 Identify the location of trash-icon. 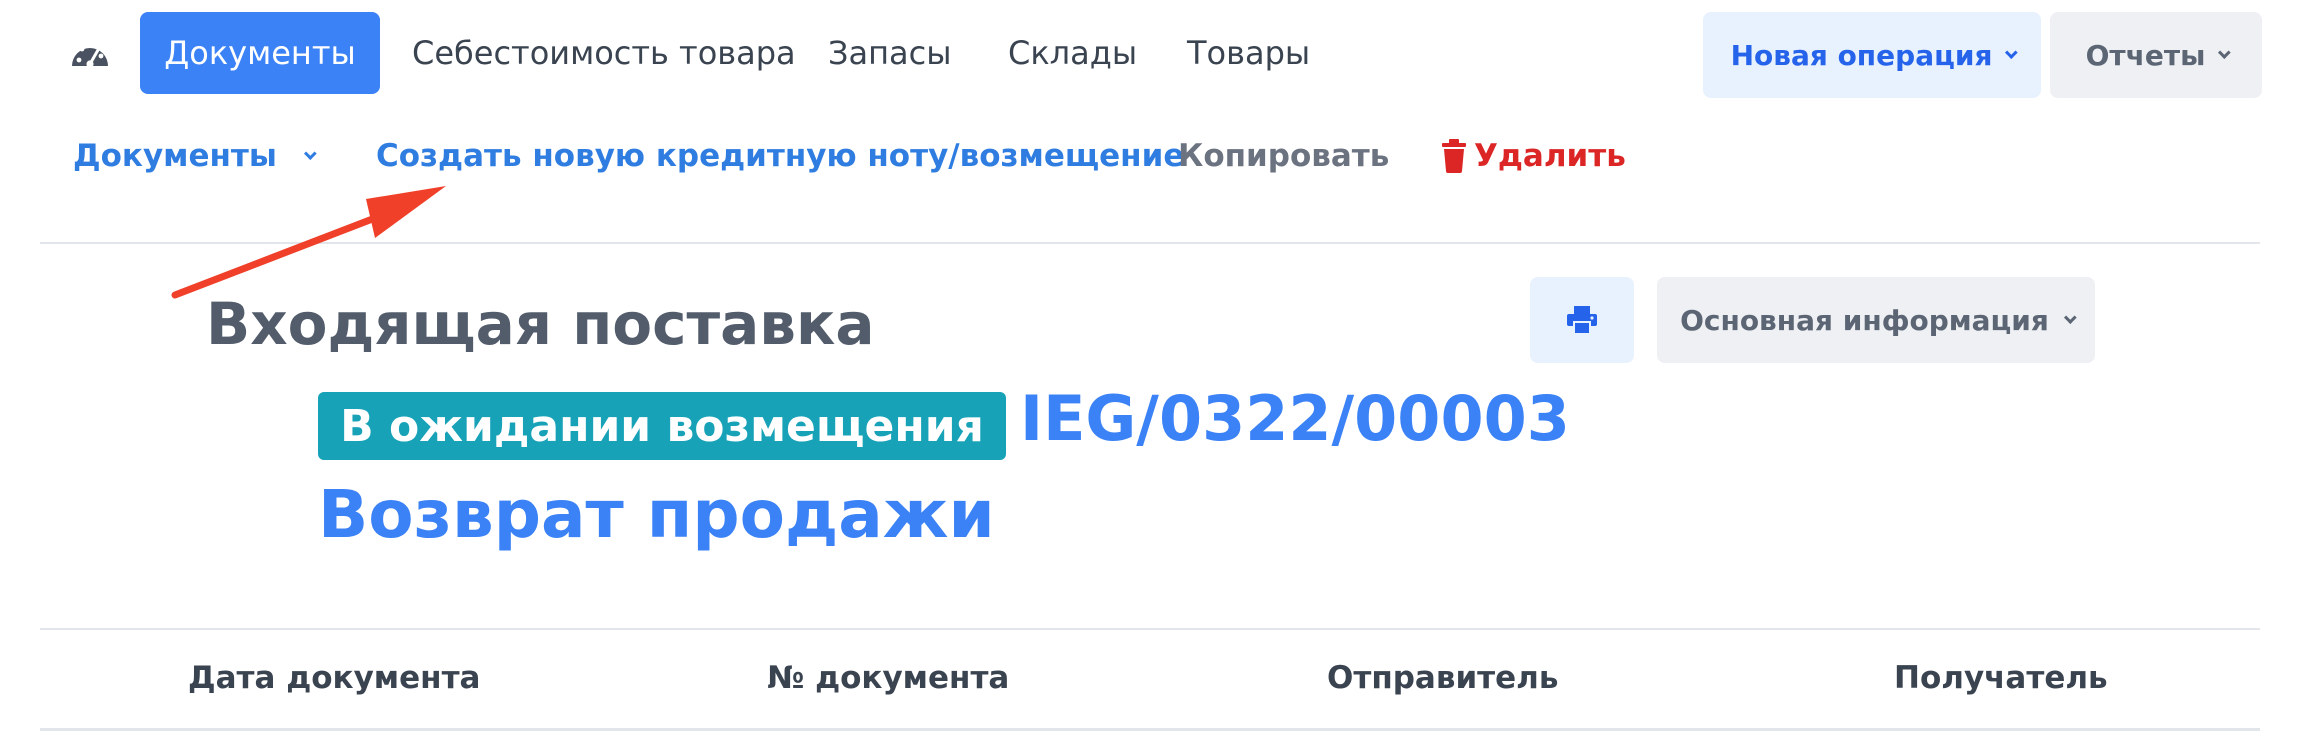
(1454, 156).